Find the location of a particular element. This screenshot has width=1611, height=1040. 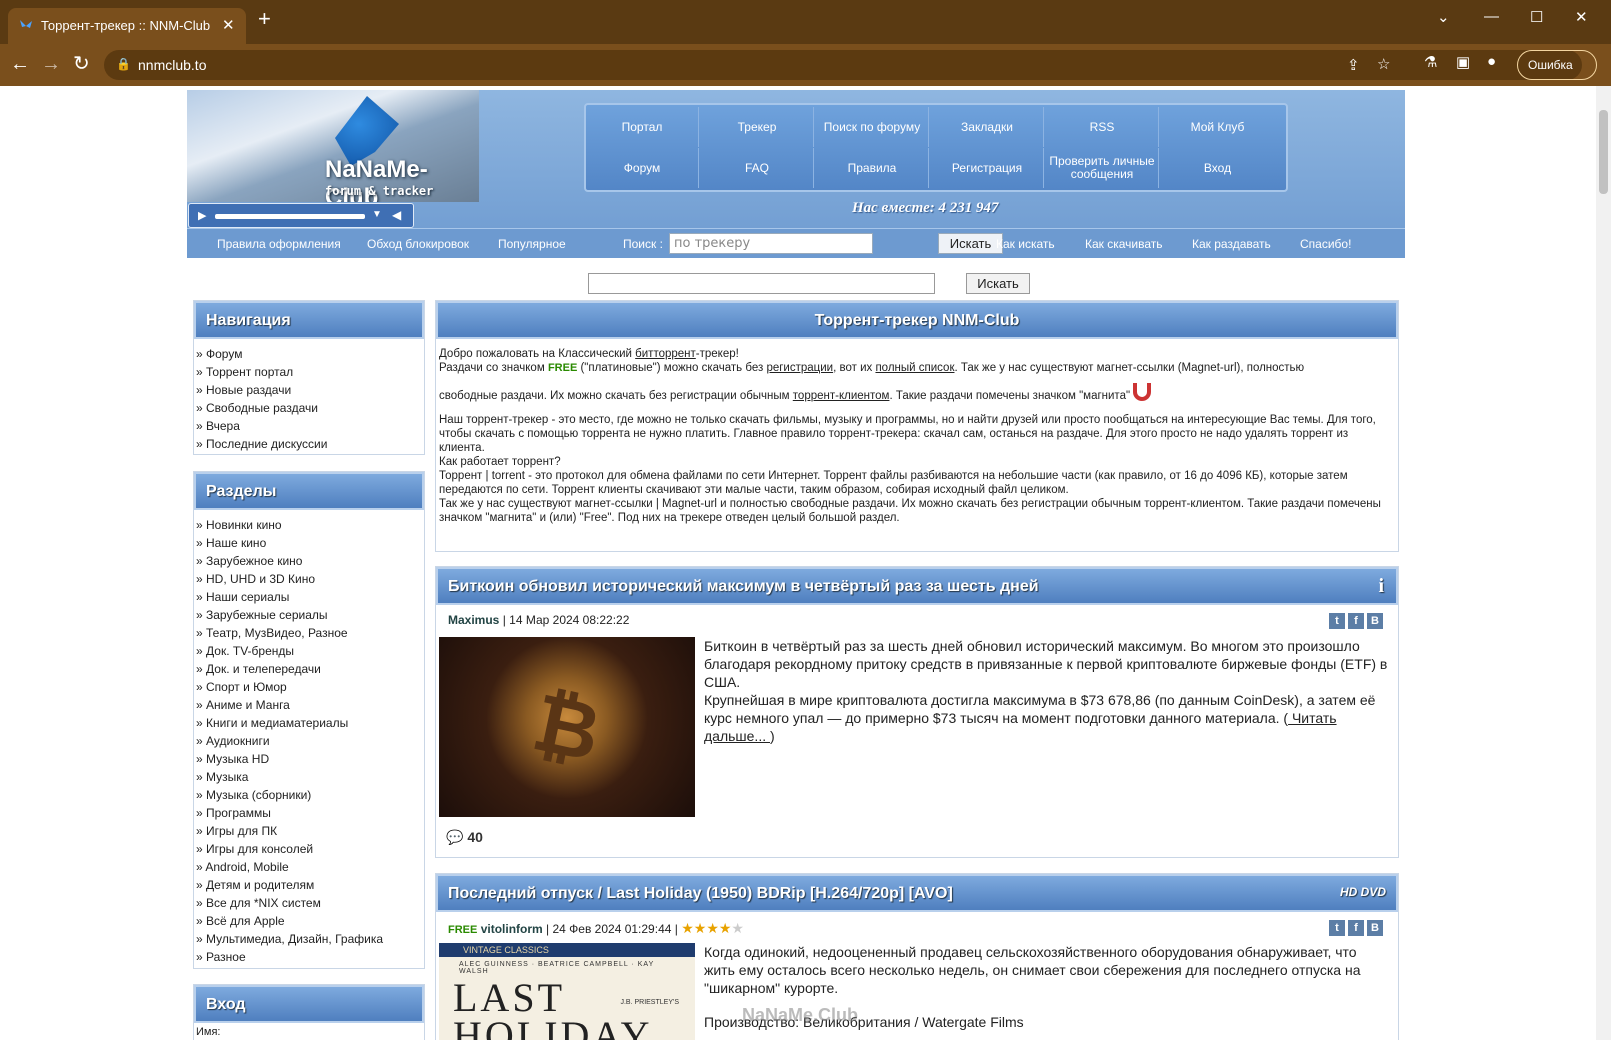

section-item: » Разное is located at coordinates (309, 957).